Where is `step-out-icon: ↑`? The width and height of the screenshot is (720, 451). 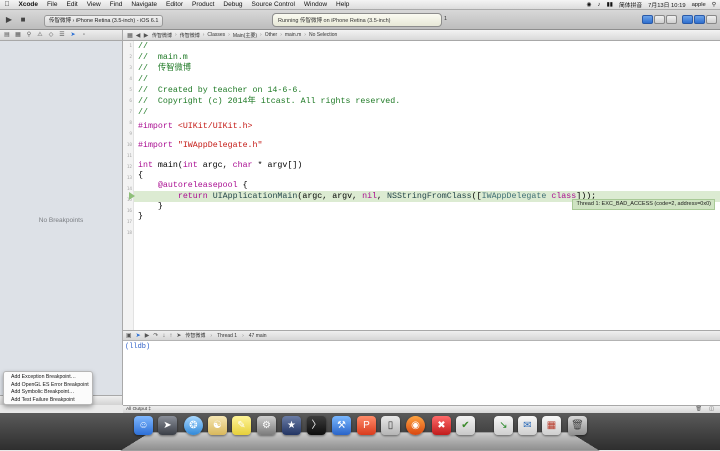 step-out-icon: ↑ is located at coordinates (170, 336).